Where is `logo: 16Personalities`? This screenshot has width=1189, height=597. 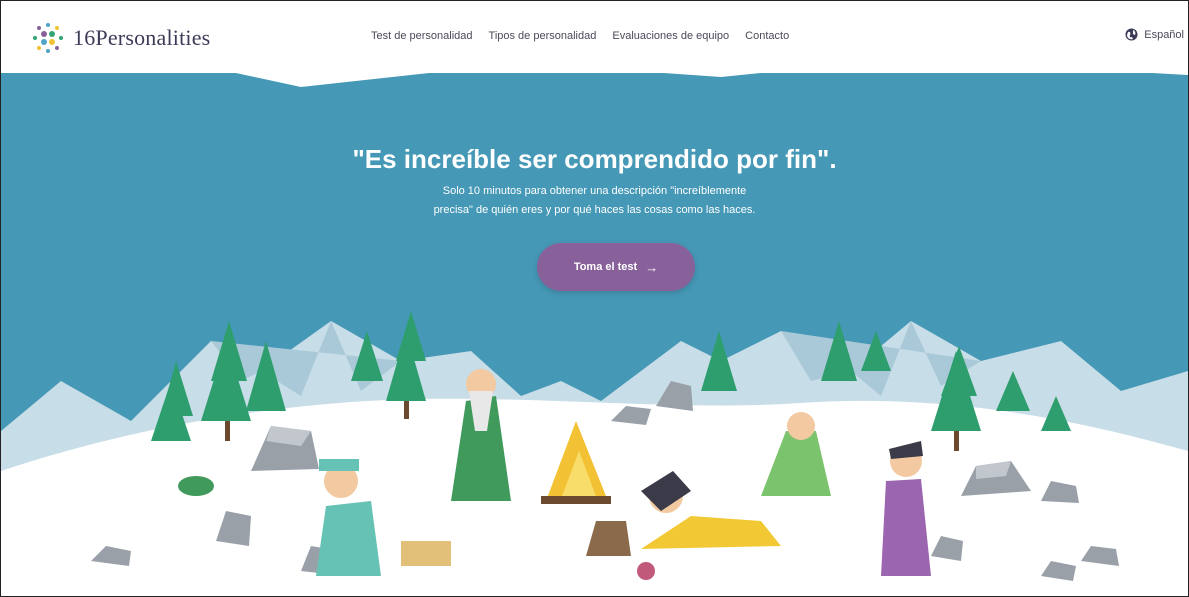
logo: 16Personalities is located at coordinates (120, 38).